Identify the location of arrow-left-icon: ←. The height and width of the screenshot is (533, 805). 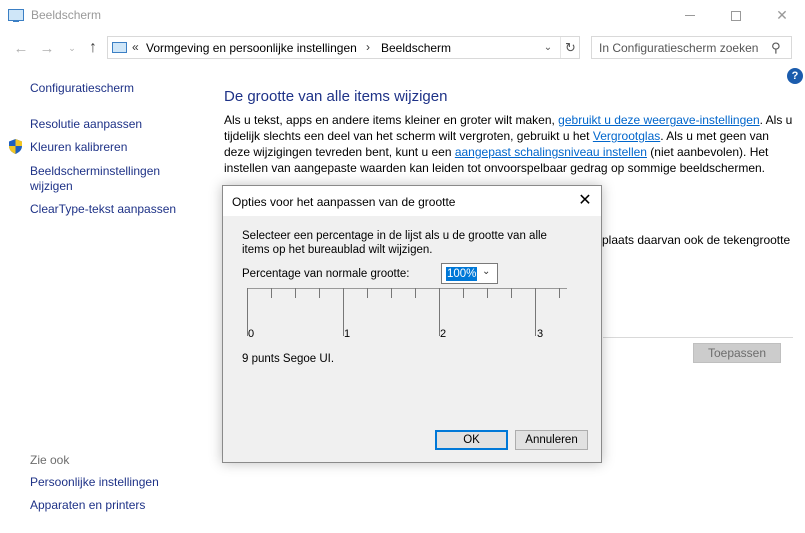
(21, 48).